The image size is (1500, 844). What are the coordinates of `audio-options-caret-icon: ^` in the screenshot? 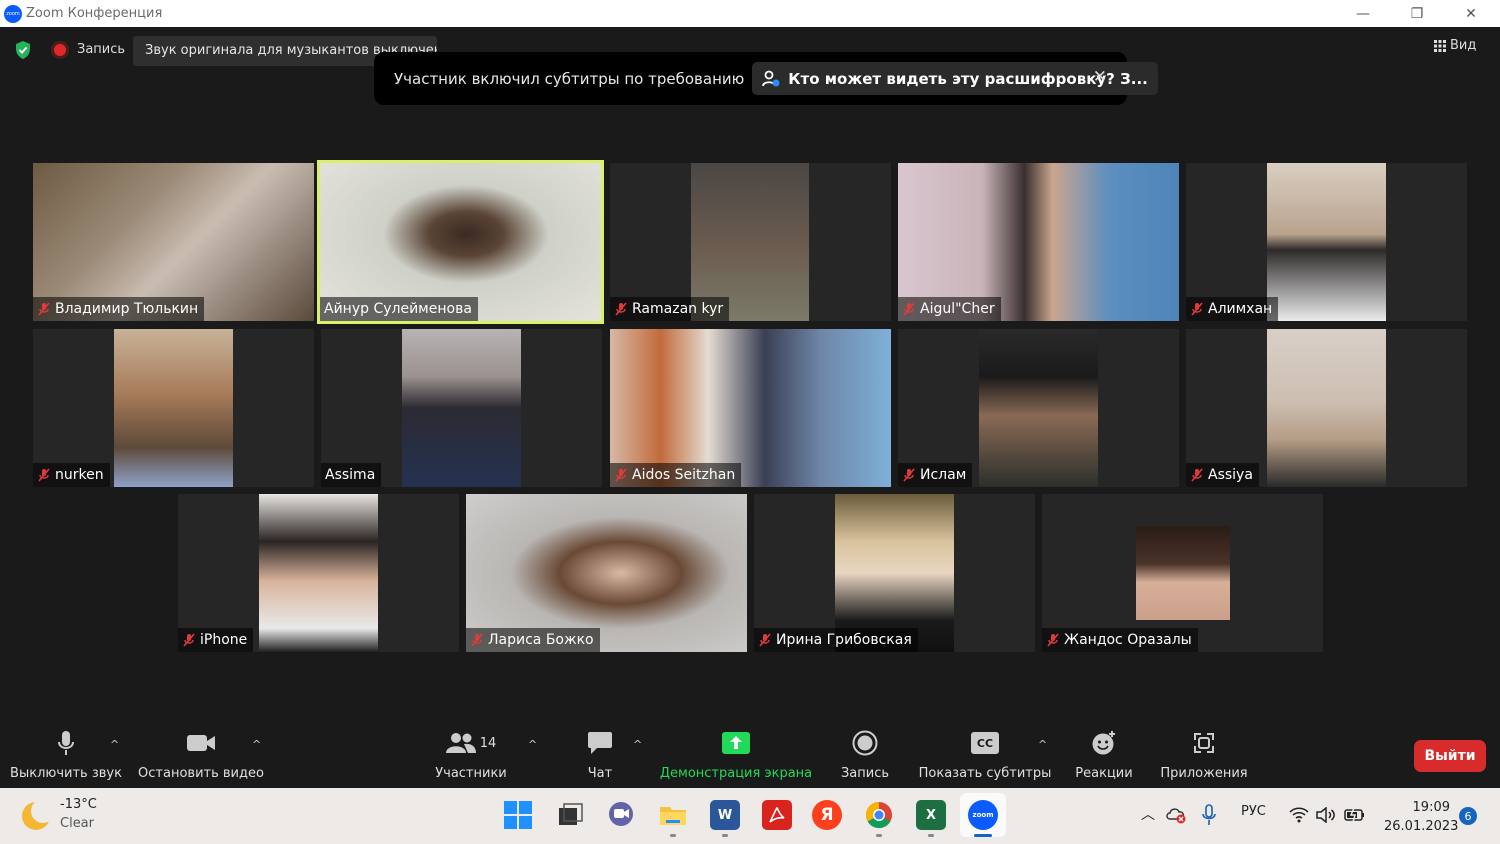 It's located at (114, 744).